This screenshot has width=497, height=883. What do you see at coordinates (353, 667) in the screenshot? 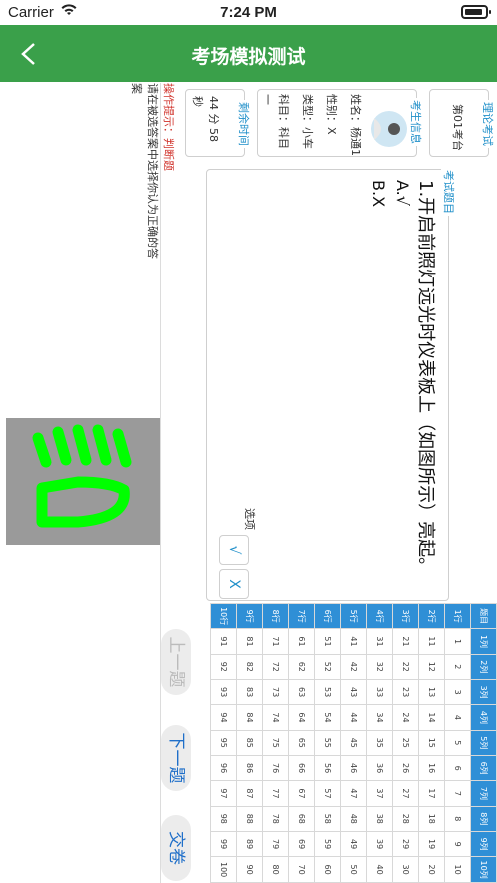
I see `grid-question-cell: 42` at bounding box center [353, 667].